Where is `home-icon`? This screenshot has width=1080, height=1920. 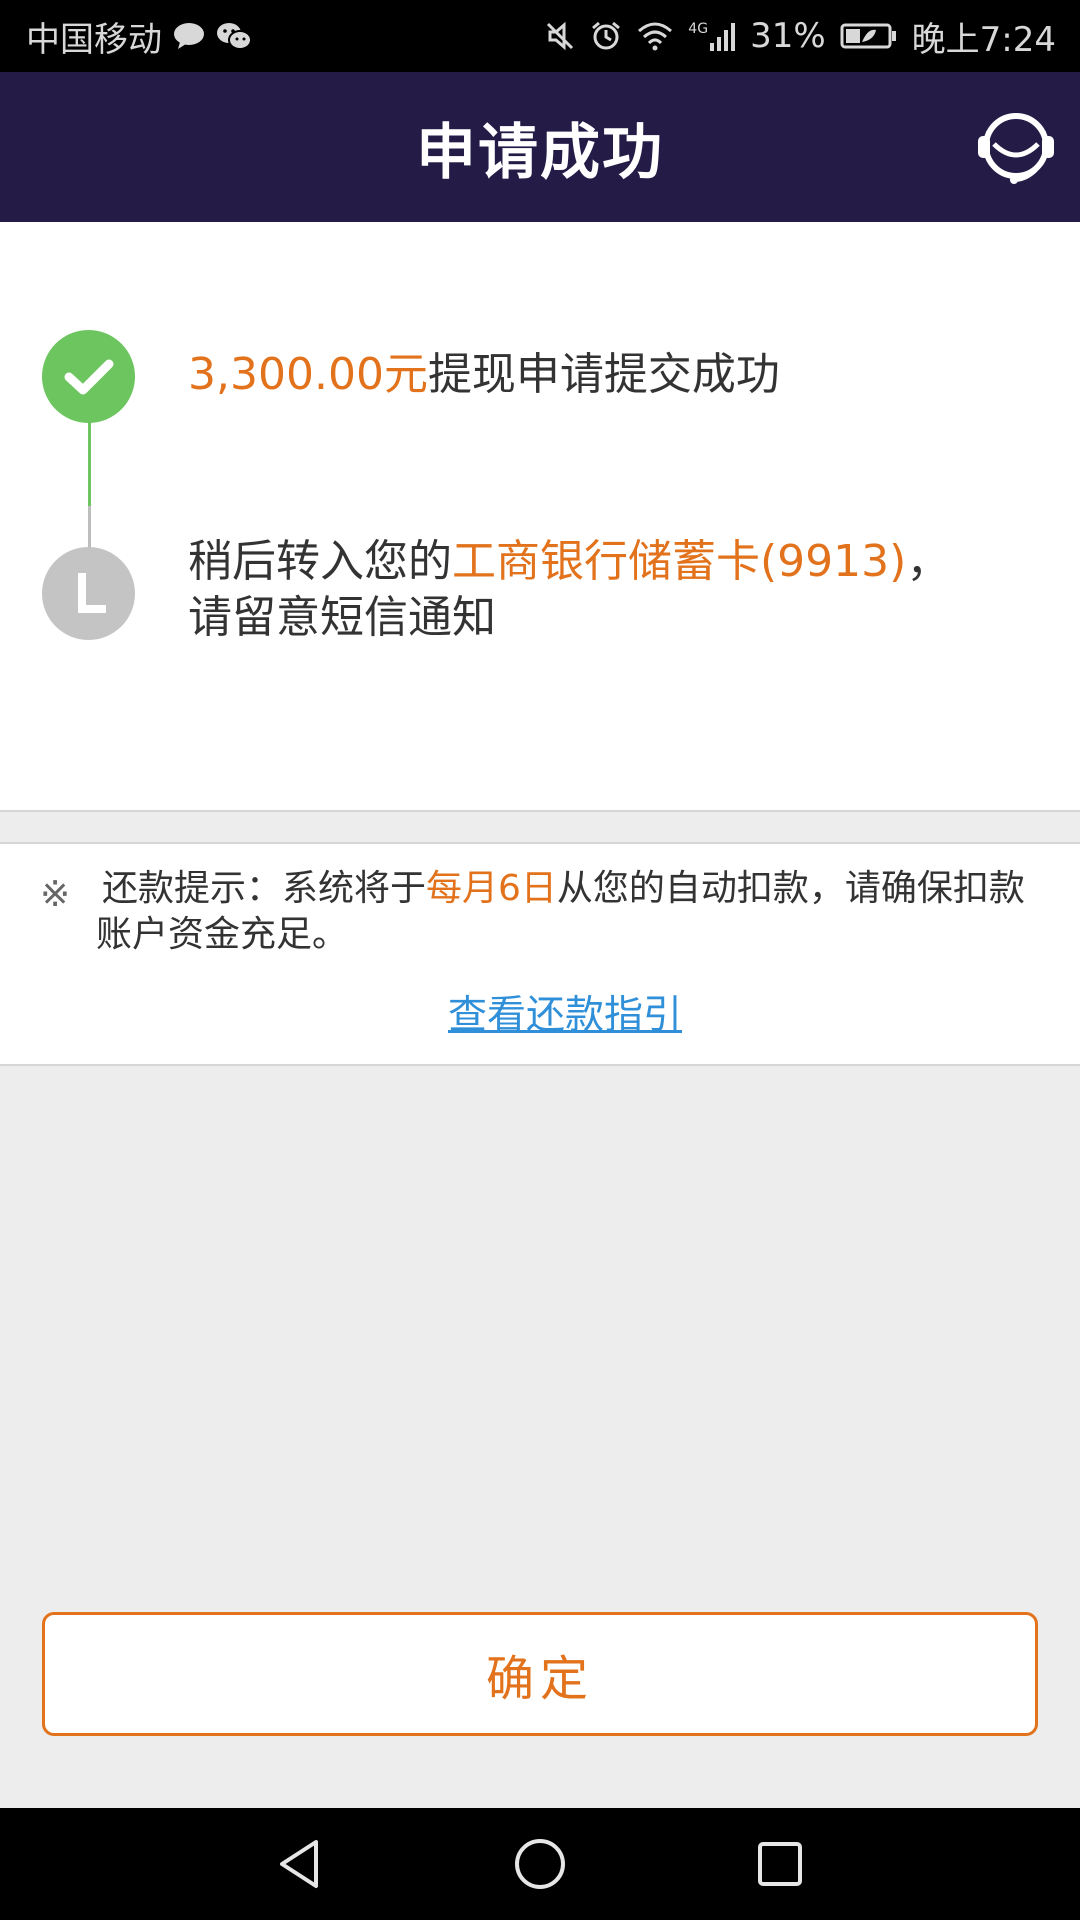
home-icon is located at coordinates (540, 1864).